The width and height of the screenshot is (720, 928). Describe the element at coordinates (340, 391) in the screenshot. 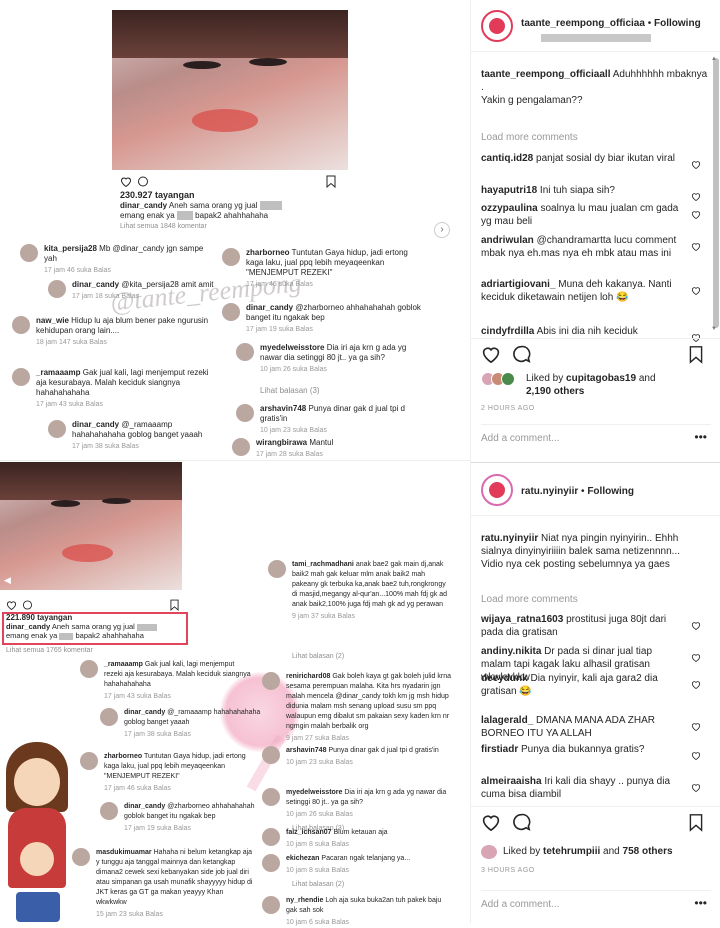

I see `view-replies-link: Lihat balasan (3)` at that location.